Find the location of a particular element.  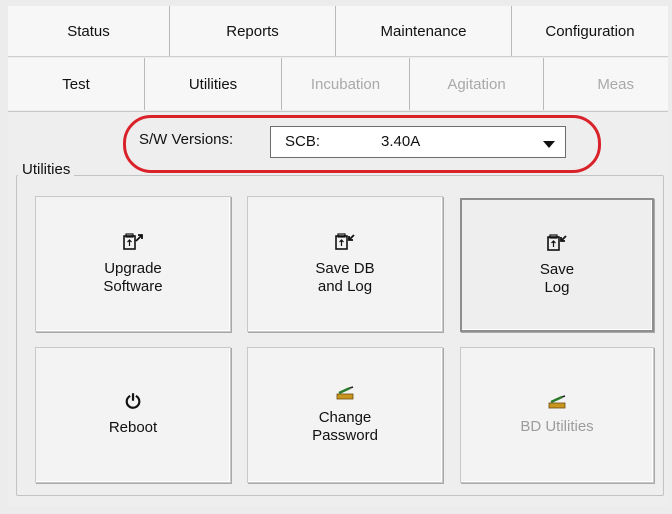

button-label: Change Password is located at coordinates (345, 426).